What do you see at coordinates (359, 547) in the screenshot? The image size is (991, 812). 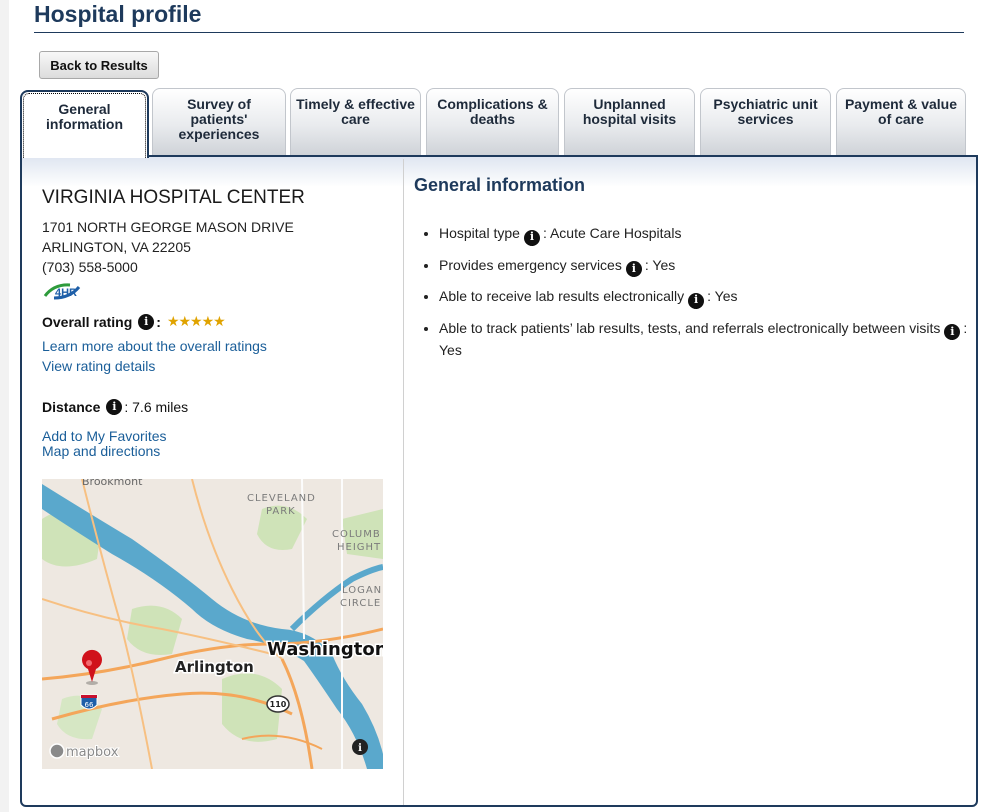 I see `map-label: HEIGHT` at bounding box center [359, 547].